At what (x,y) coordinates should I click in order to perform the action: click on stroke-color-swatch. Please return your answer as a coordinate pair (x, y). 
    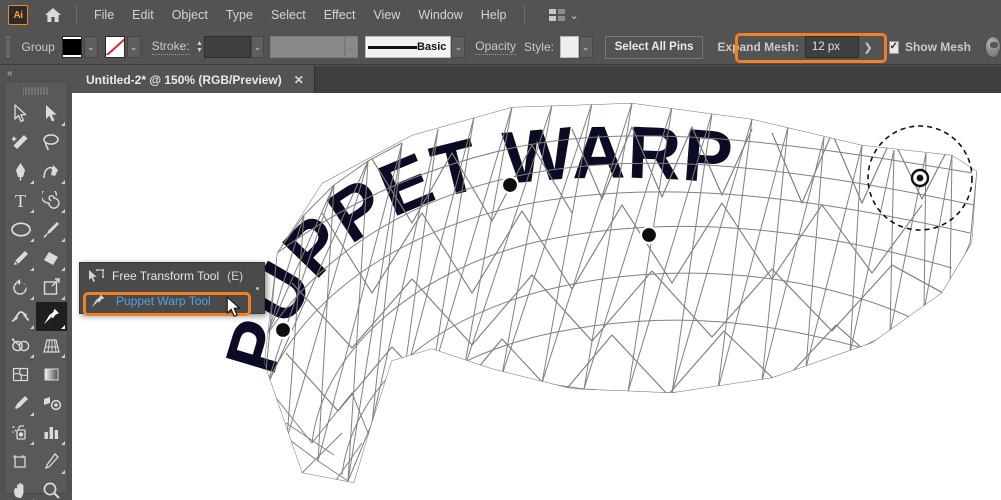
    Looking at the image, I should click on (114, 47).